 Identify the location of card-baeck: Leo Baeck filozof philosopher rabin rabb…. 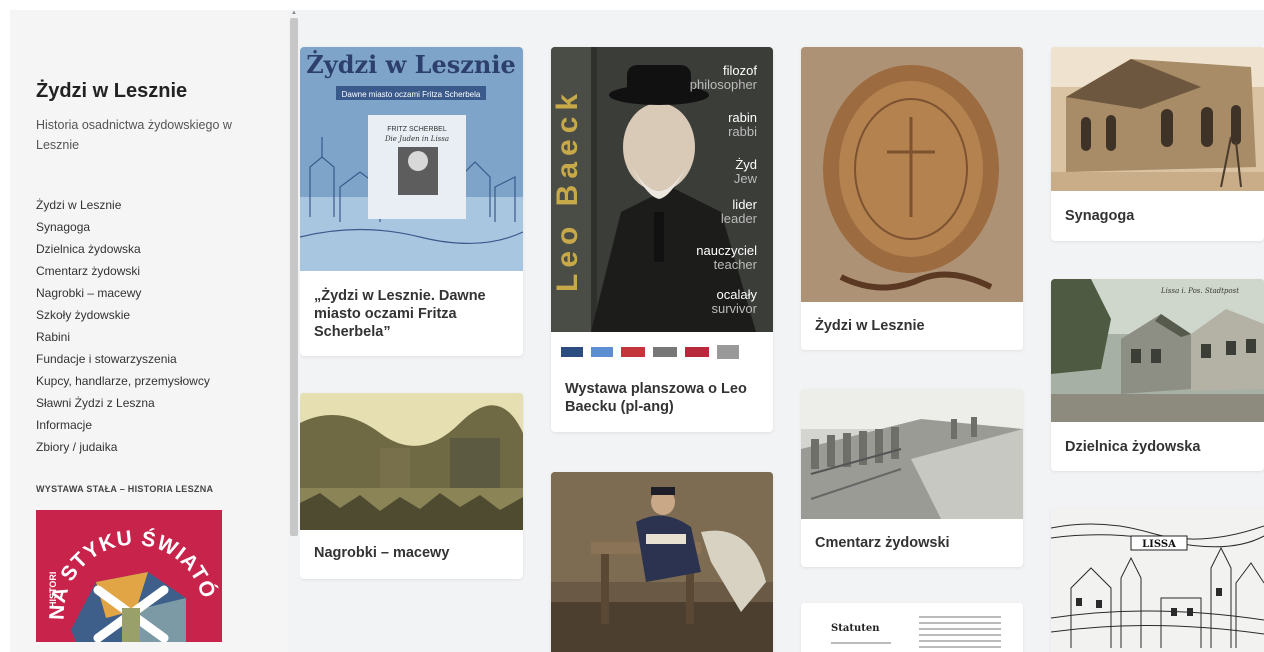
(662, 239).